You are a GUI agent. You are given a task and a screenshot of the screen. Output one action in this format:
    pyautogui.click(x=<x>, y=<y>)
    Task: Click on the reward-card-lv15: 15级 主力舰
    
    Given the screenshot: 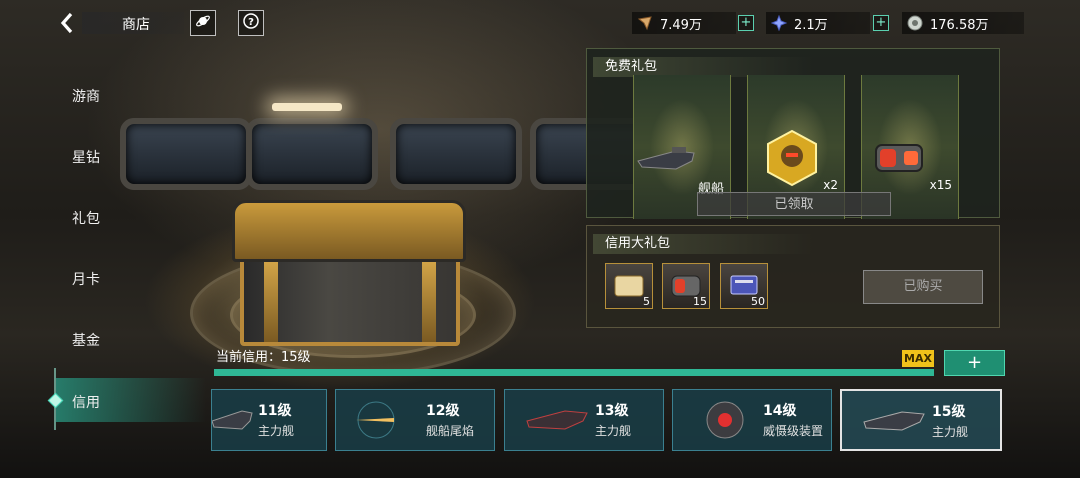 What is the action you would take?
    pyautogui.click(x=921, y=420)
    